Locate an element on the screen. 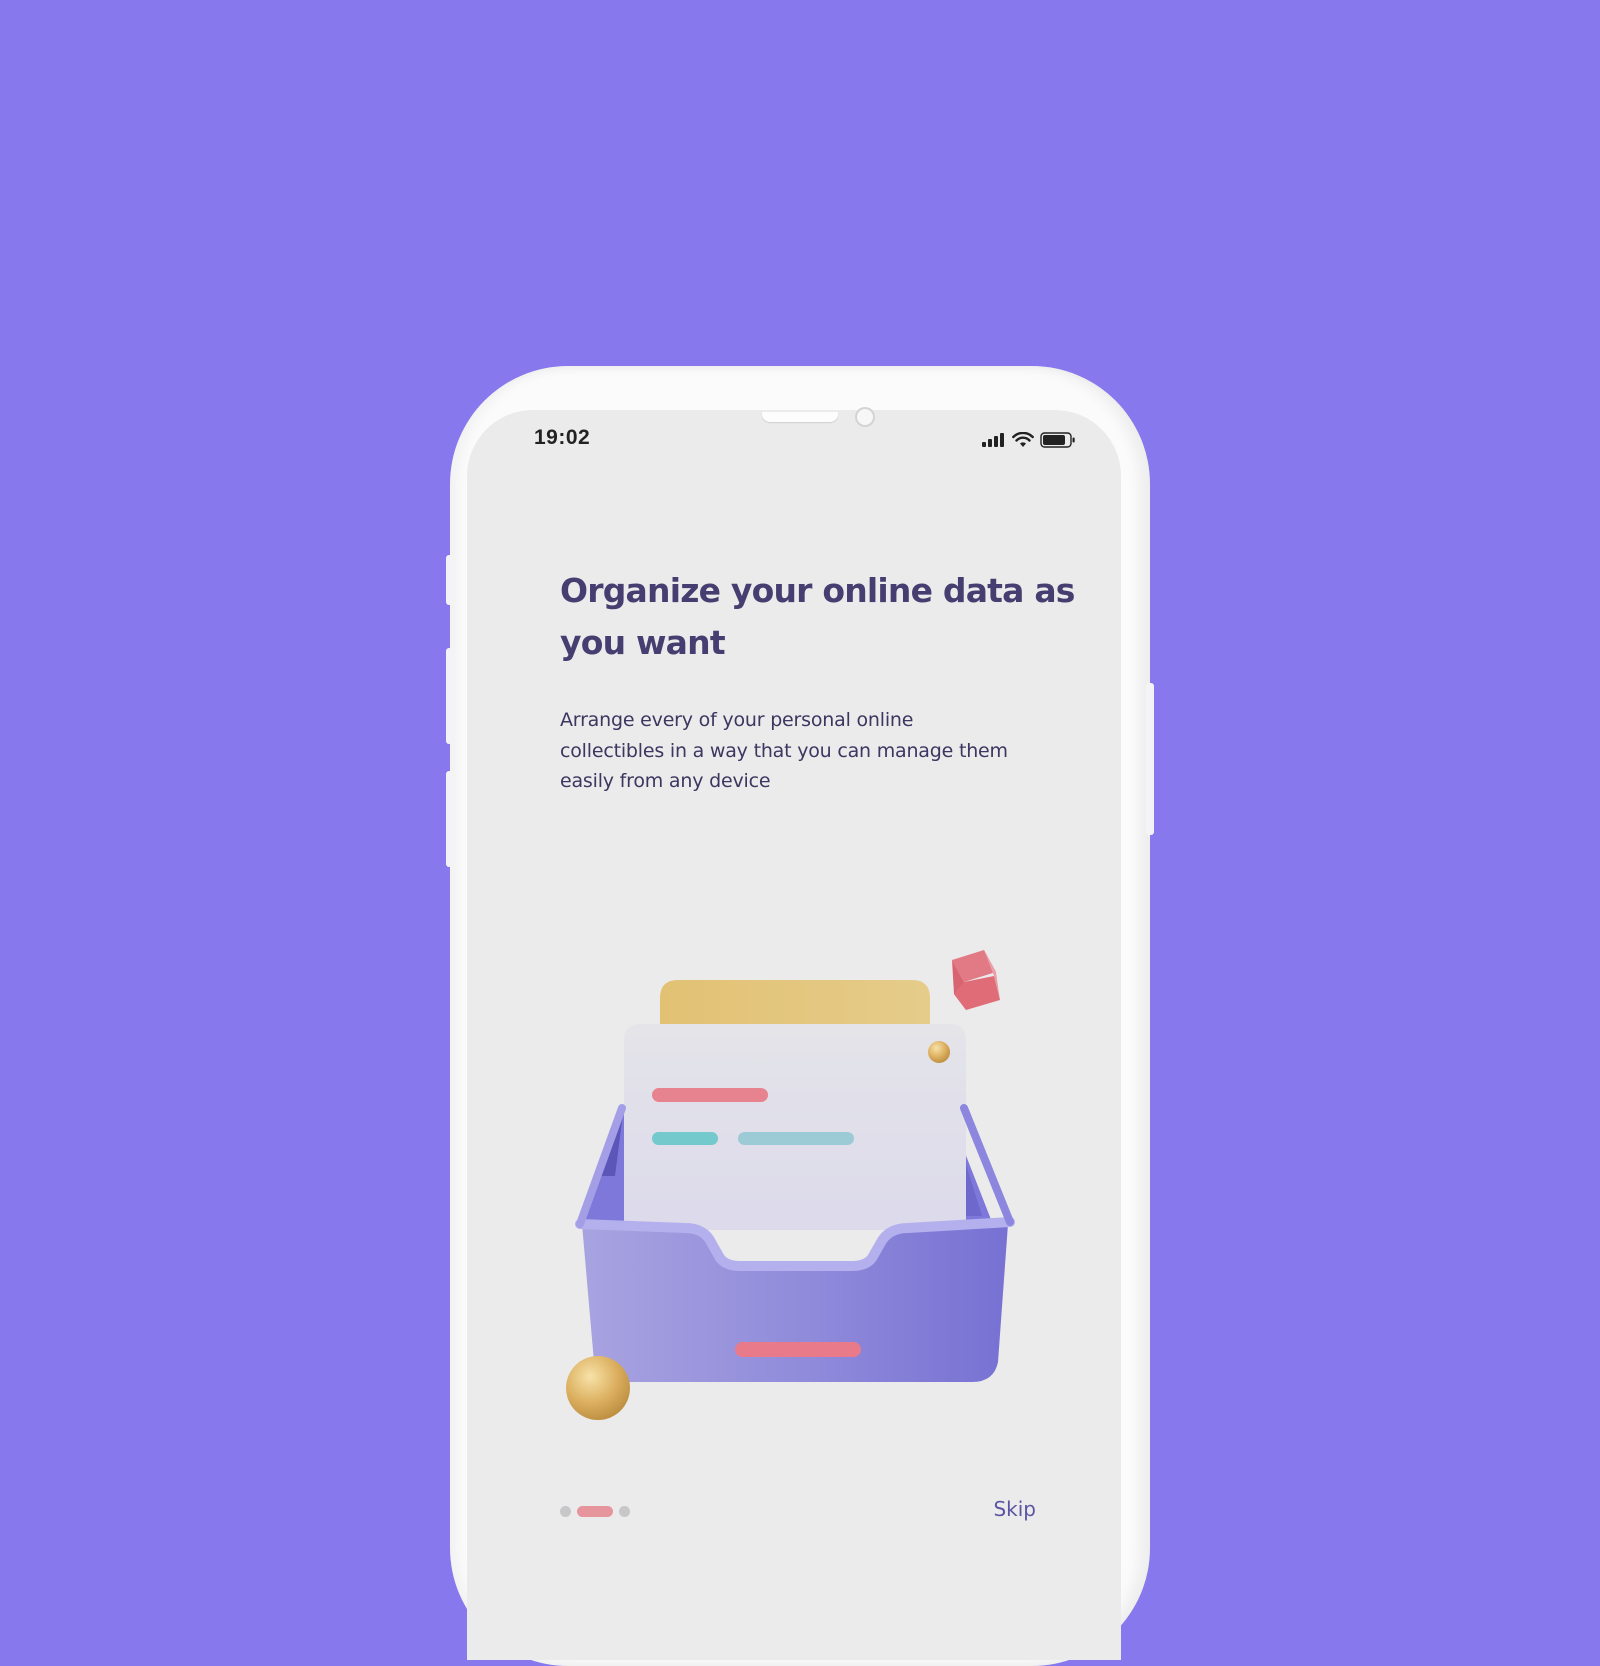  page-dot-2-active is located at coordinates (595, 1511).